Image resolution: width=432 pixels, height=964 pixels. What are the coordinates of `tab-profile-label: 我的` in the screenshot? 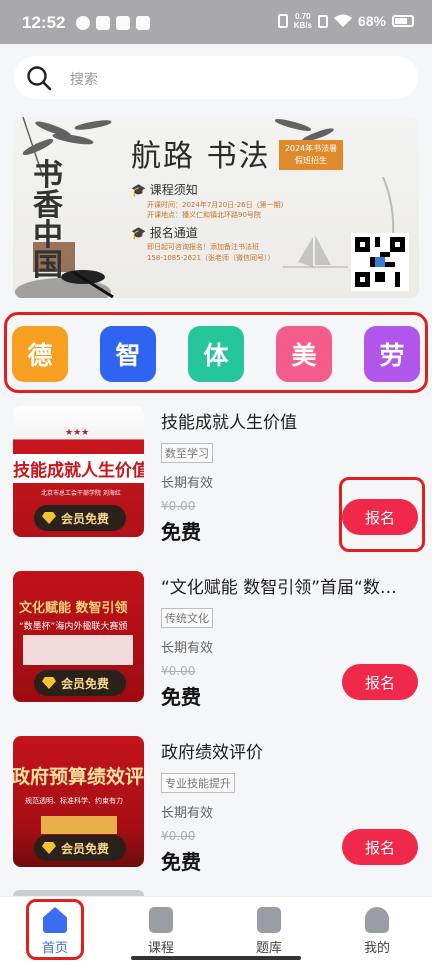 It's located at (376, 948).